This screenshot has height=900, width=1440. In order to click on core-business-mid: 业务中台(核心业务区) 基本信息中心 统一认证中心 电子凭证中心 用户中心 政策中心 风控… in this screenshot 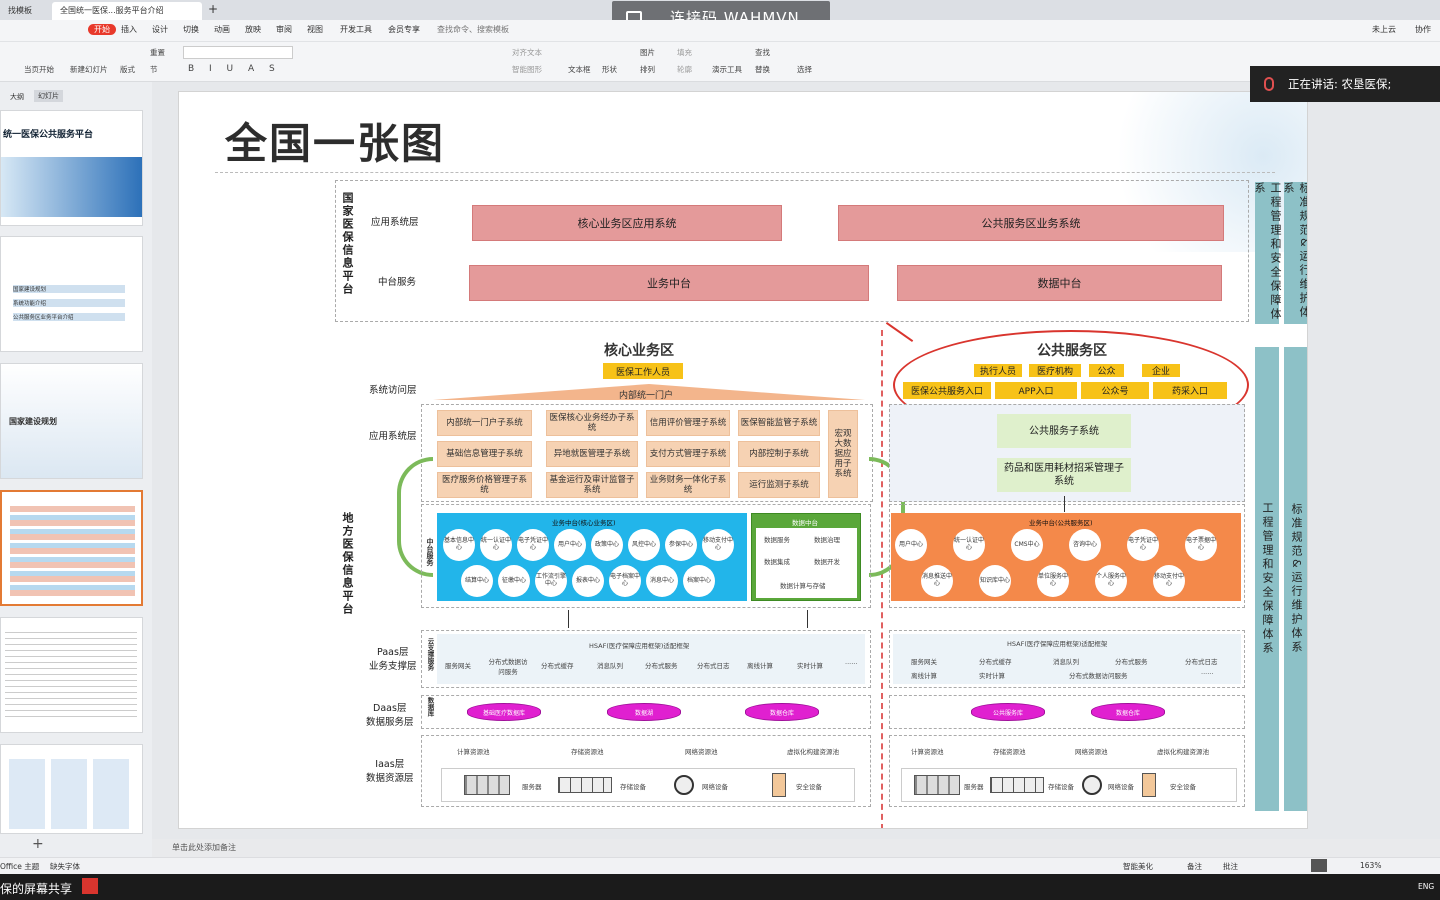, I will do `click(592, 557)`.